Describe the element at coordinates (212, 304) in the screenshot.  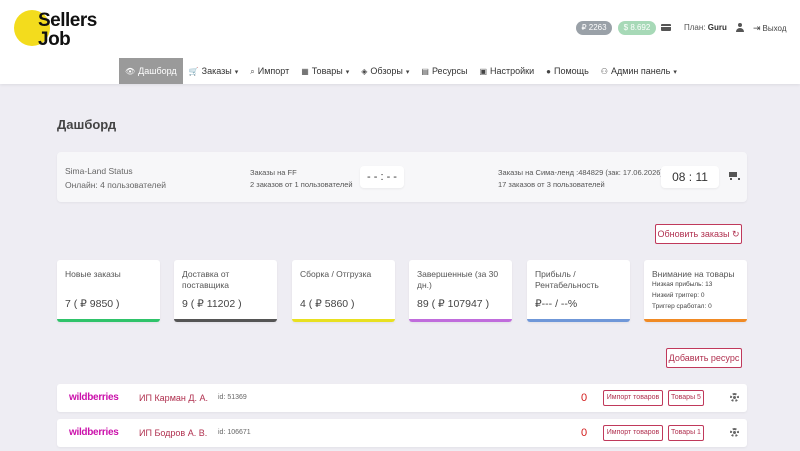
I see `stat-value: 9 ( ₽ 11202 )` at that location.